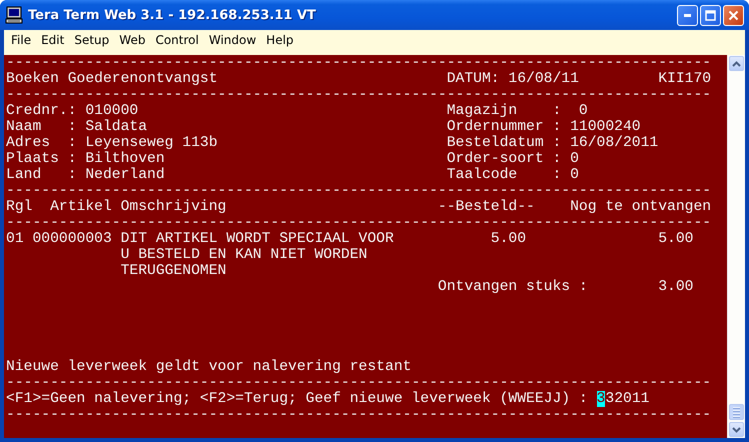 The image size is (749, 442). I want to click on minimize-icon, so click(687, 15).